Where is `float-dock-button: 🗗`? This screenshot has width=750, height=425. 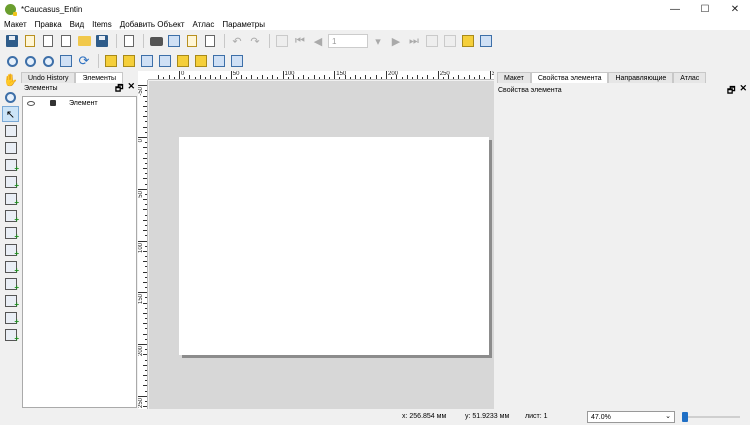
float-dock-button: 🗗 is located at coordinates (119, 89).